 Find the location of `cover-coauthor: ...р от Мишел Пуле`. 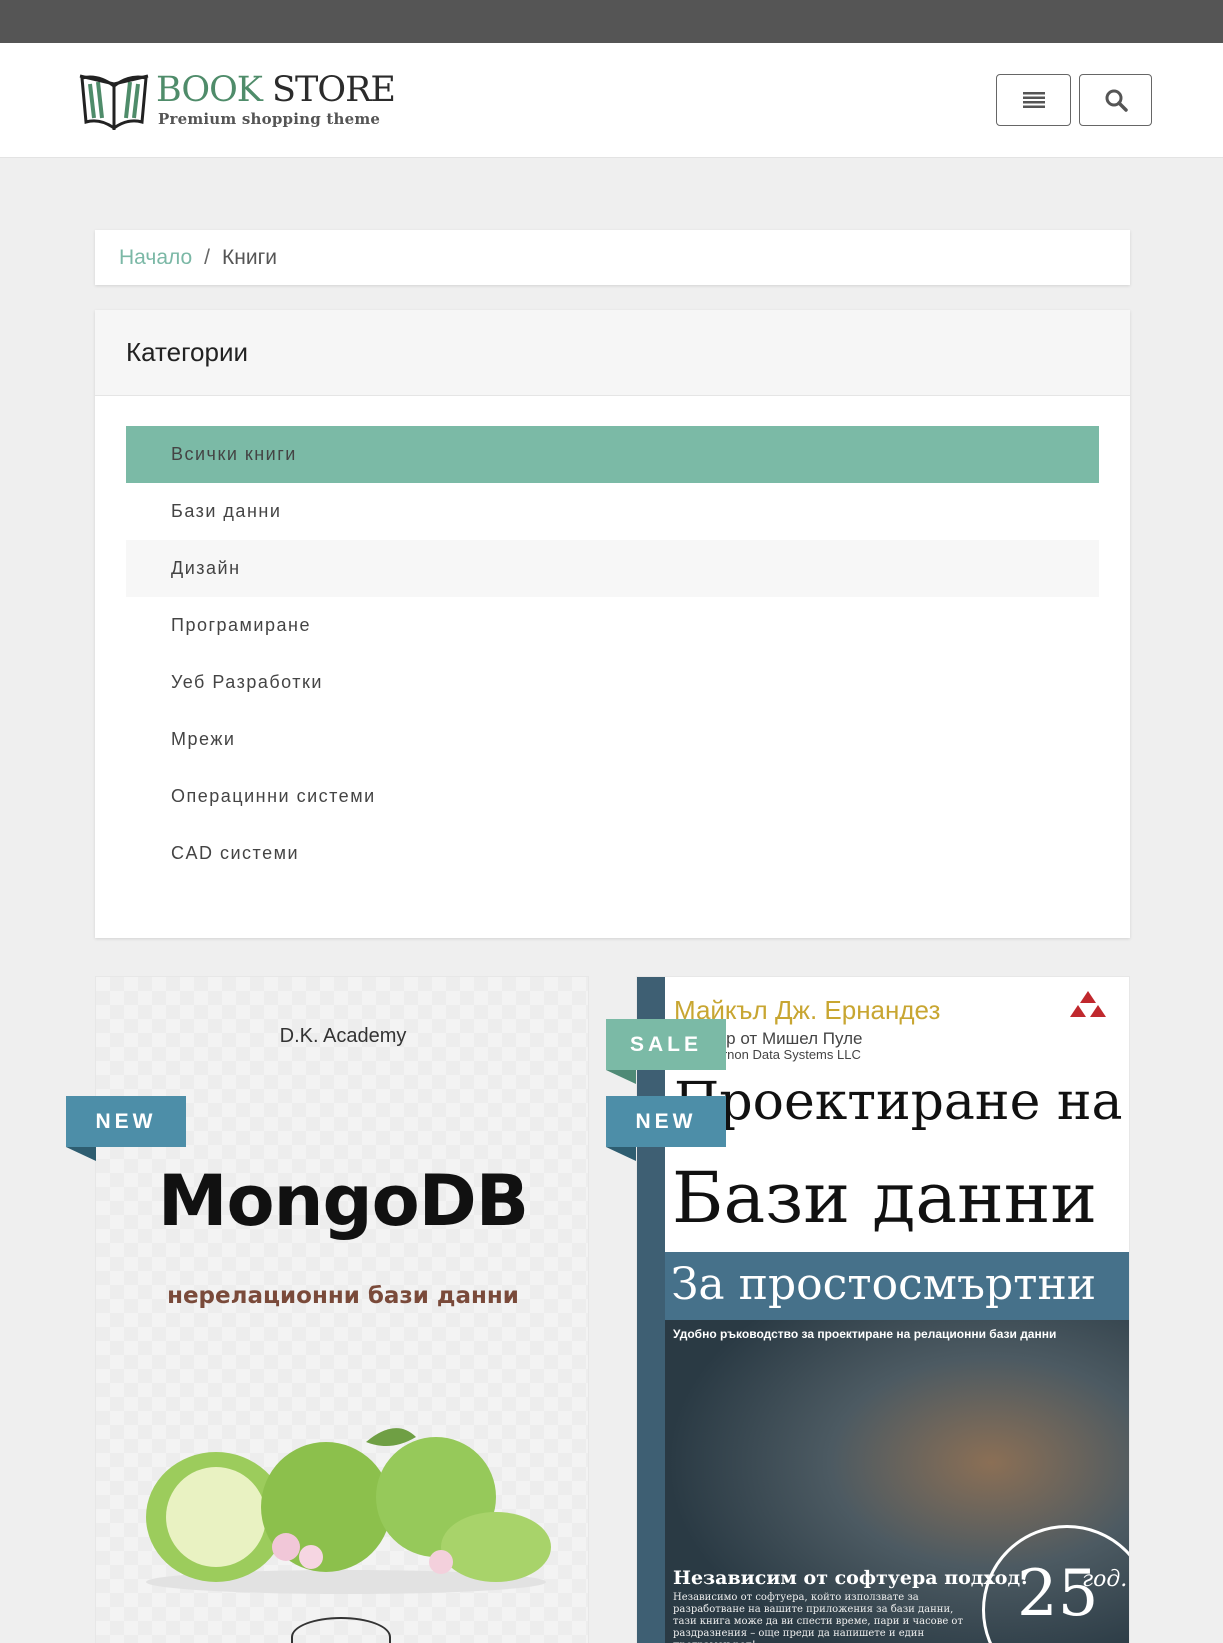

cover-coauthor: ...р от Мишел Пуле is located at coordinates (787, 1038).